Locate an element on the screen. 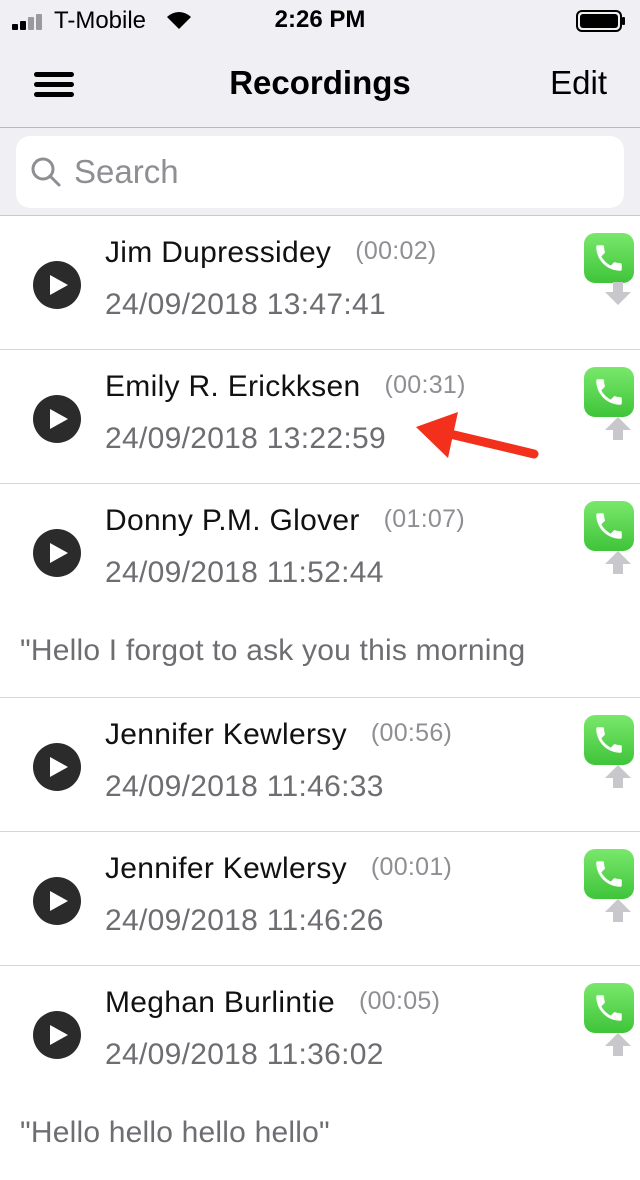 The height and width of the screenshot is (1180, 640). page-title: Recordings is located at coordinates (320, 82).